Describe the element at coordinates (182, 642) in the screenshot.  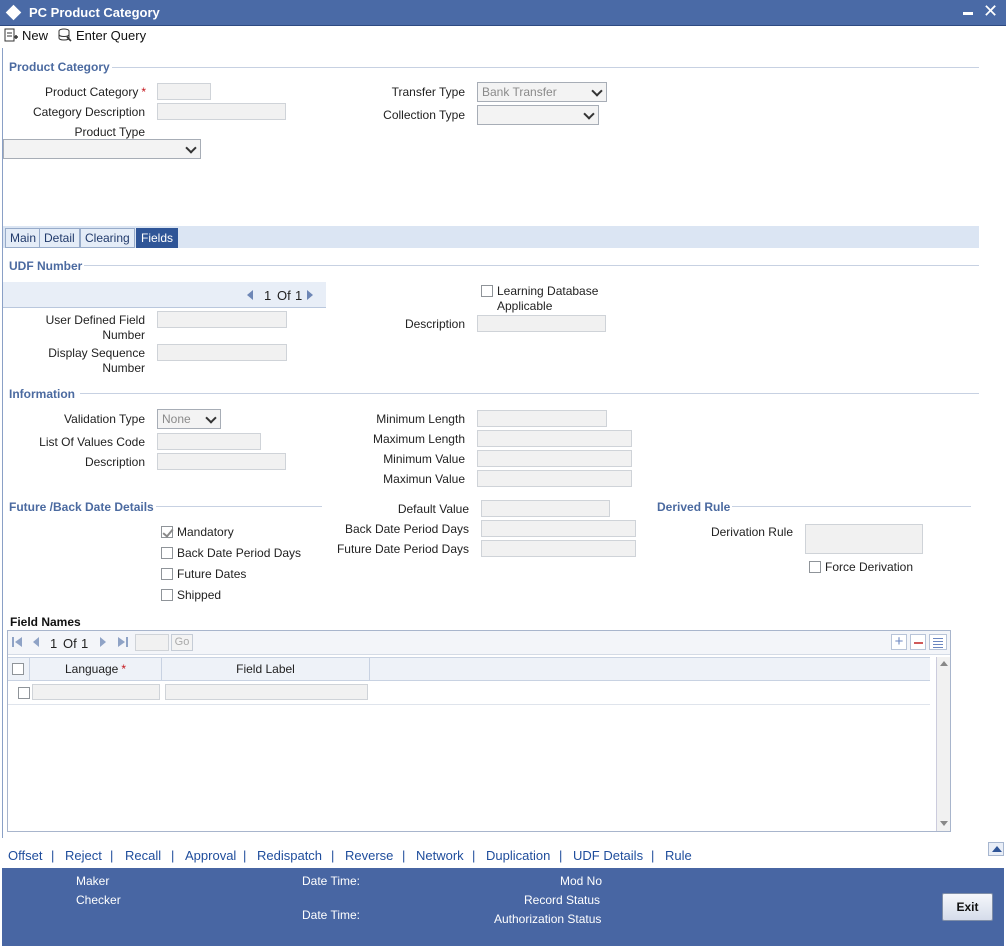
I see `go-button: Go` at that location.